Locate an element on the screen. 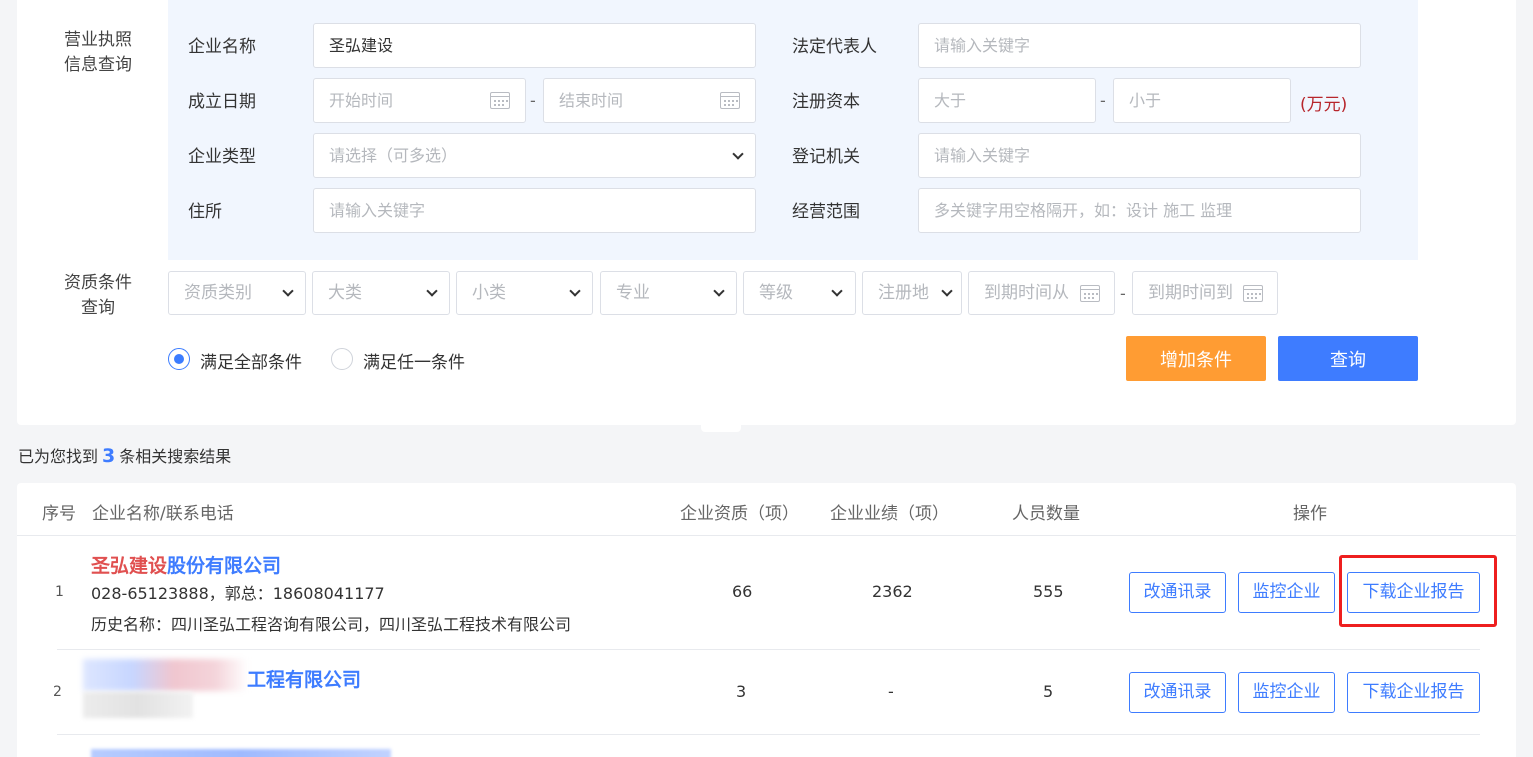  license-section-label-line2: 信息查询 is located at coordinates (98, 65).